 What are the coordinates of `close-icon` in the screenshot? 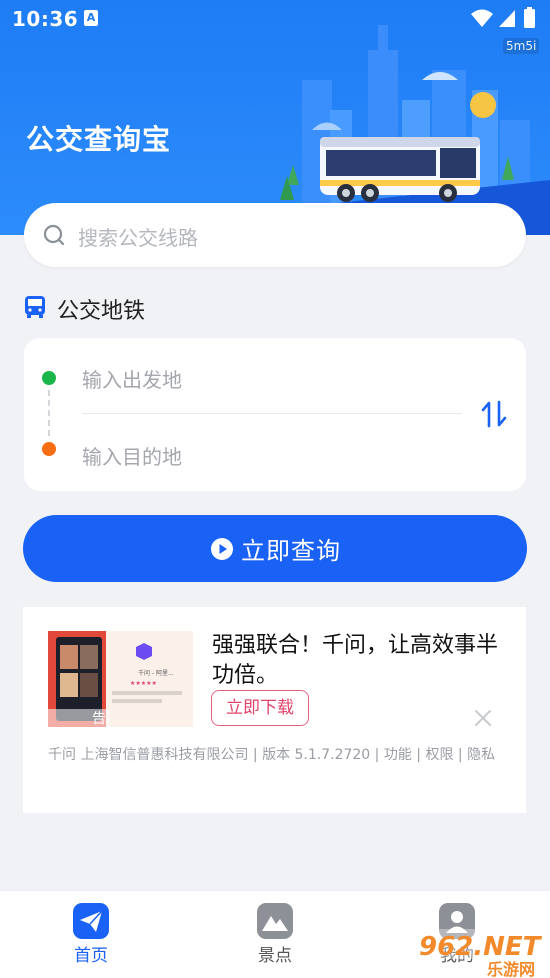 It's located at (483, 718).